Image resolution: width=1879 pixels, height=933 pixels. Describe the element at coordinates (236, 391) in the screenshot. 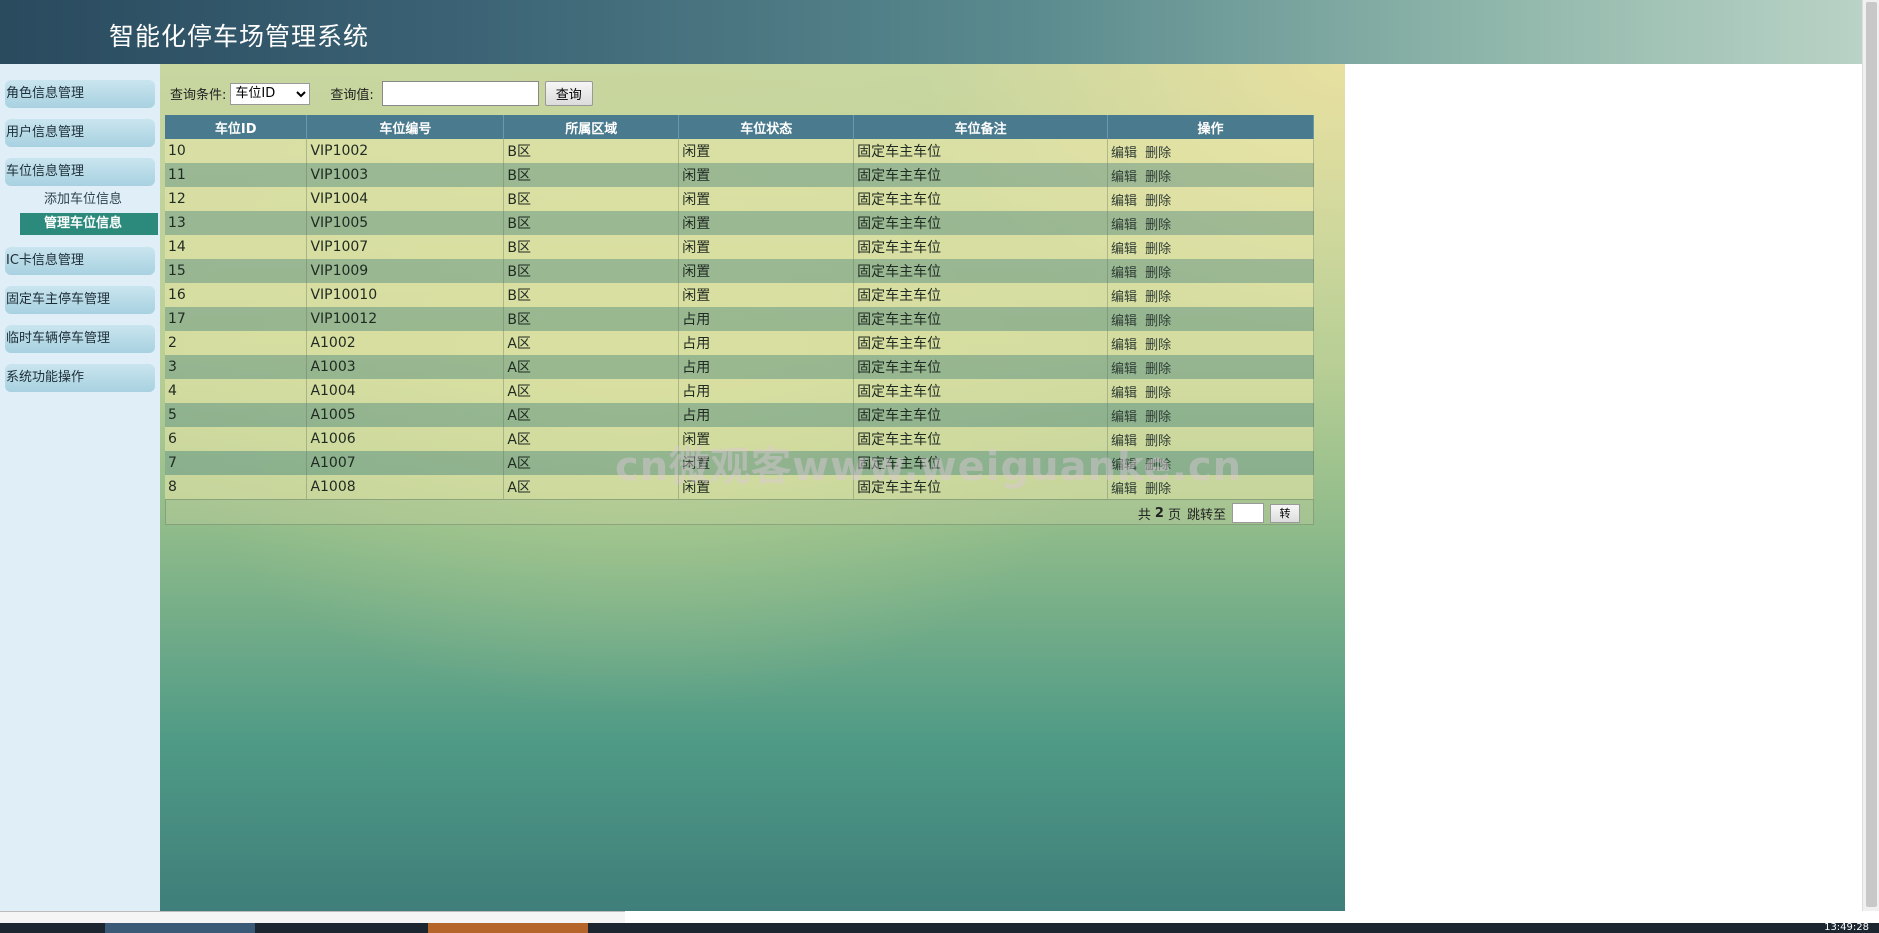

I see `cell-id: 4` at that location.